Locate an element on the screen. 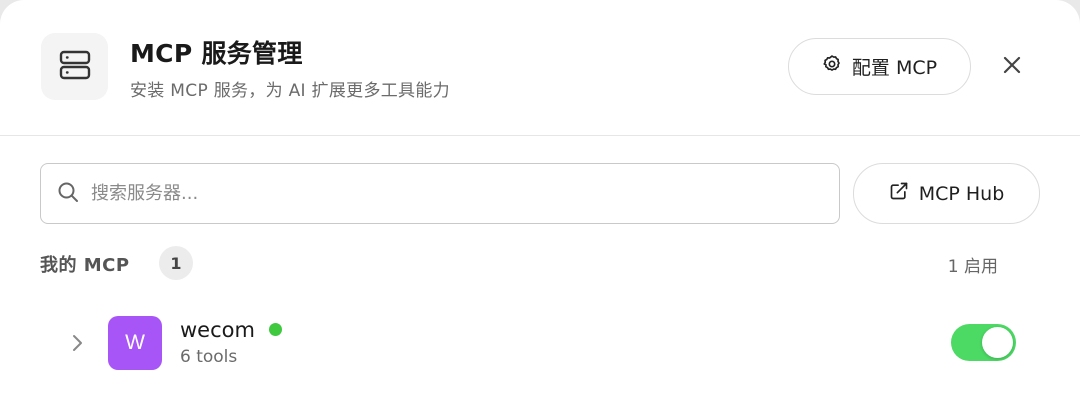 The height and width of the screenshot is (420, 1080). section-title: 我的 MCP is located at coordinates (85, 265).